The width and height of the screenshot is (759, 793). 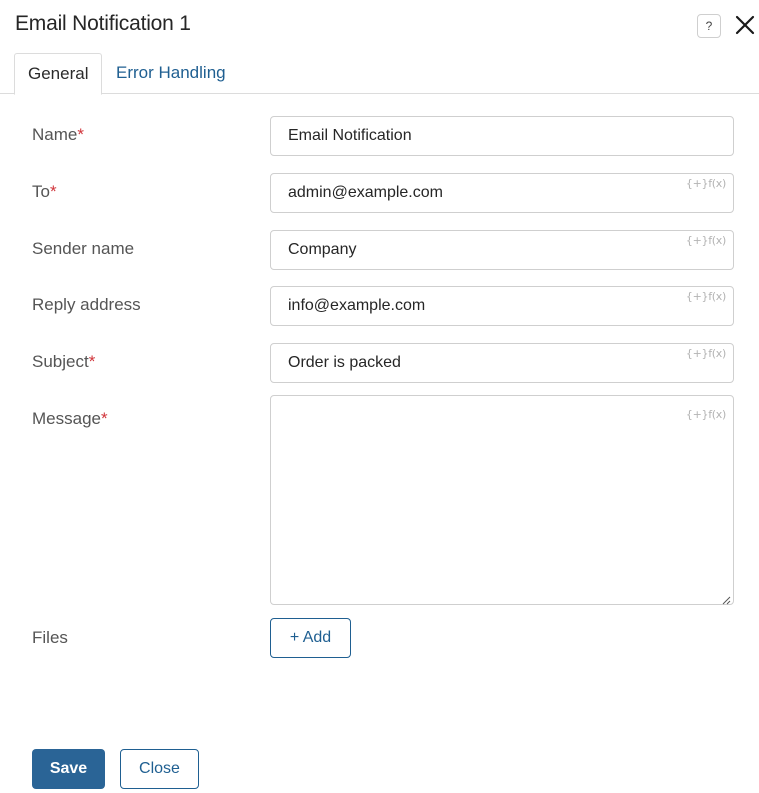 I want to click on help-button: ?, so click(x=709, y=26).